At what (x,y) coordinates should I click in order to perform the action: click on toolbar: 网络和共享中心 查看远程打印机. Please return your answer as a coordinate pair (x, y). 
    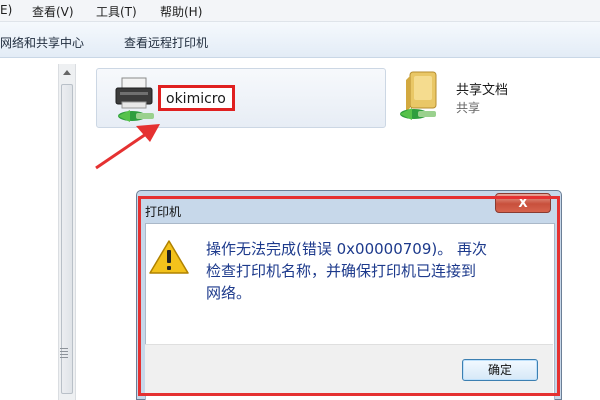
    Looking at the image, I should click on (300, 40).